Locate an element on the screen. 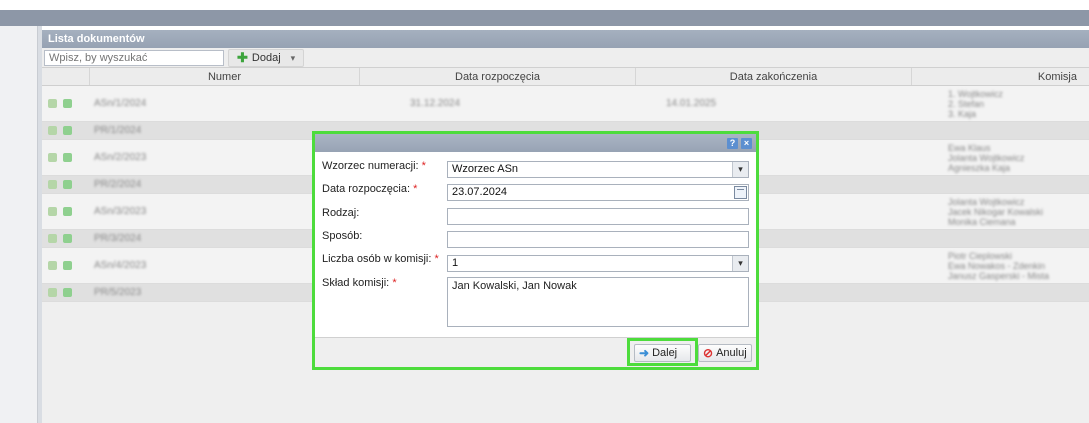 This screenshot has width=1089, height=423. cell-end-date: 14.01.2025 is located at coordinates (691, 103).